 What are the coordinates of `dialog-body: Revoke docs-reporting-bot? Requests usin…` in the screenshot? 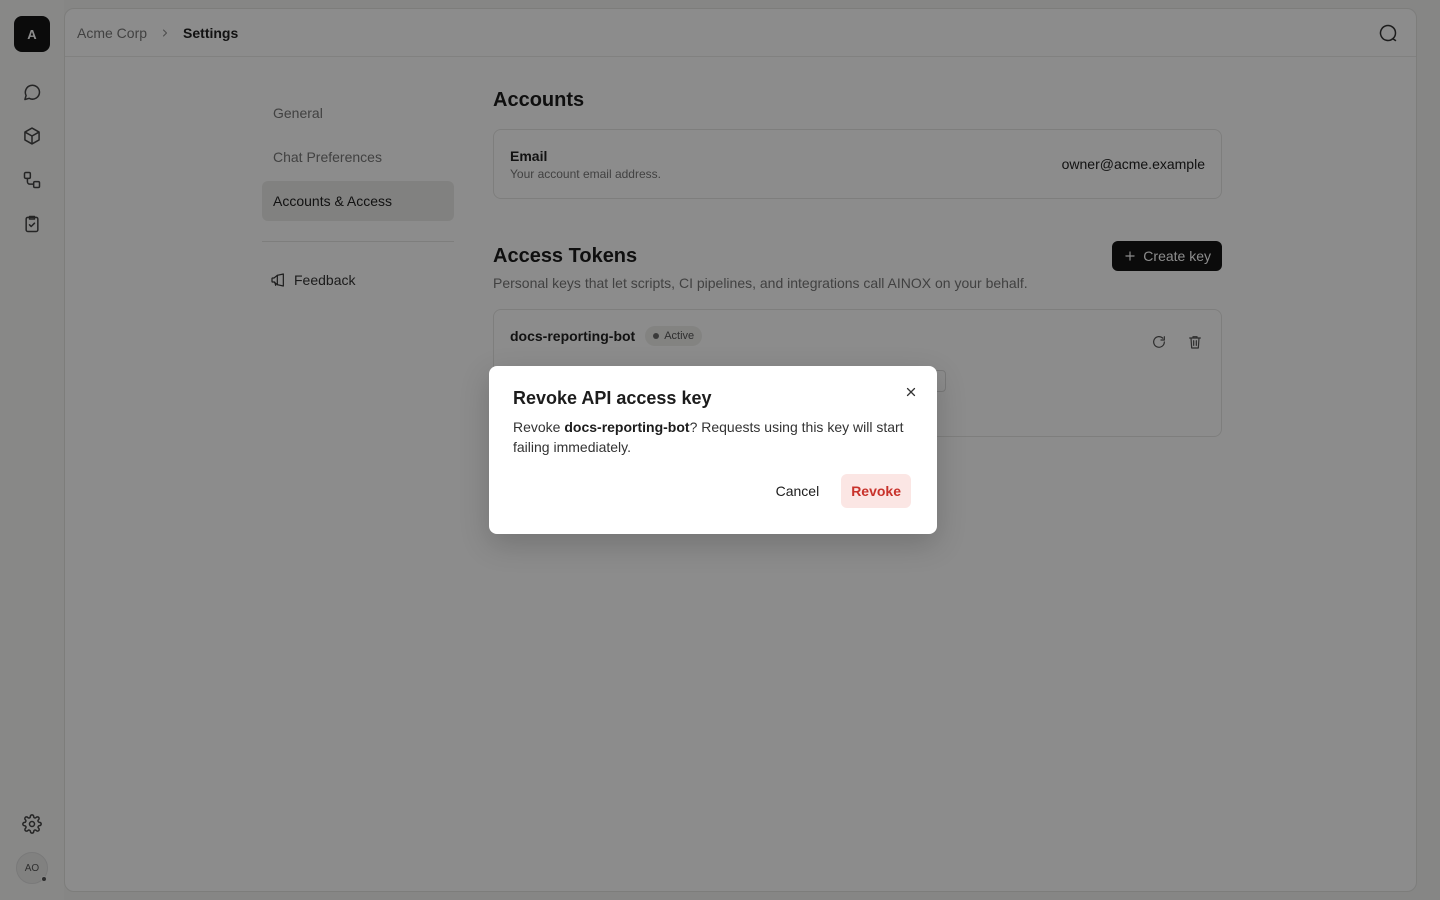 It's located at (713, 437).